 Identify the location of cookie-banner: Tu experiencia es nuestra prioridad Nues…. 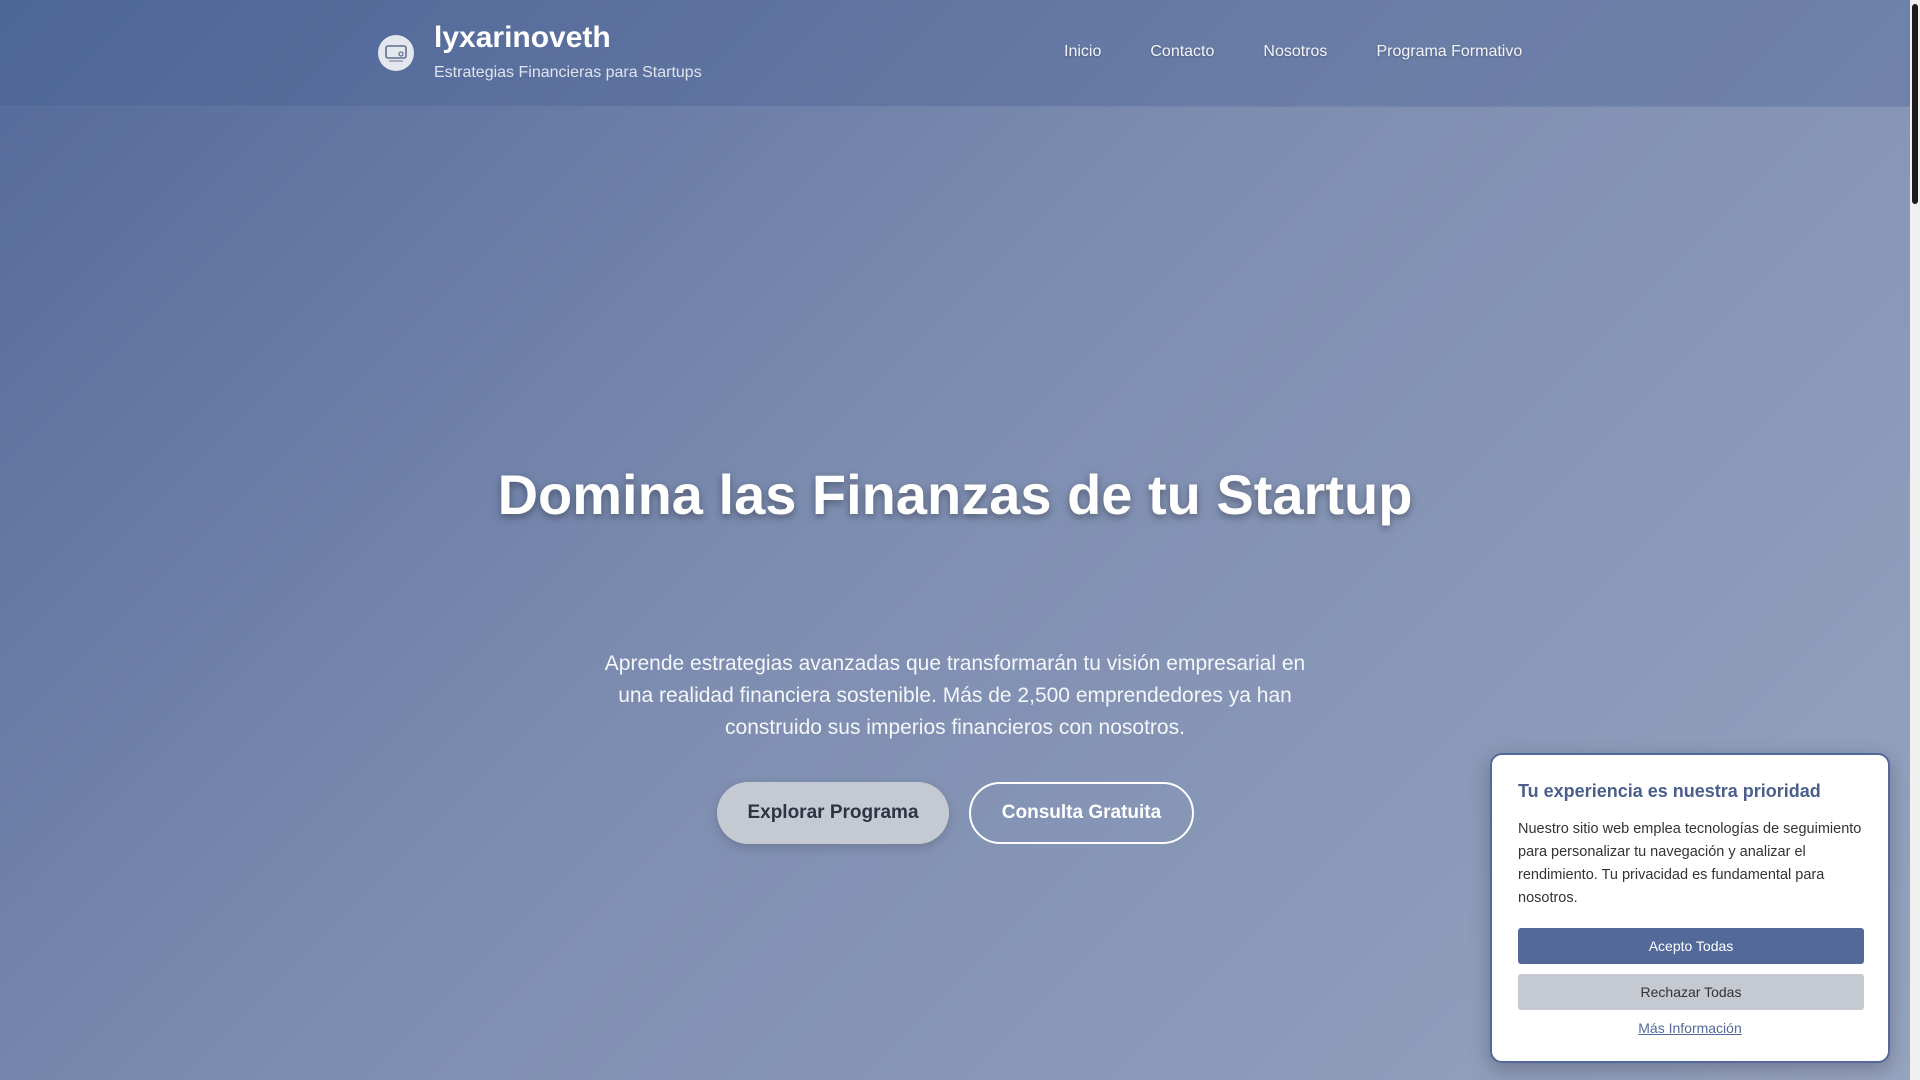
(1690, 908).